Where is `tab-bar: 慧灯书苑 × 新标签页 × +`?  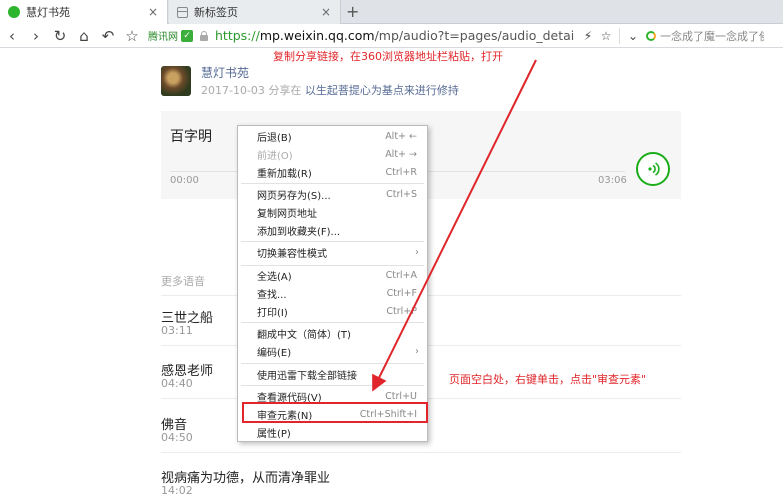 tab-bar: 慧灯书苑 × 新标签页 × + is located at coordinates (391, 12).